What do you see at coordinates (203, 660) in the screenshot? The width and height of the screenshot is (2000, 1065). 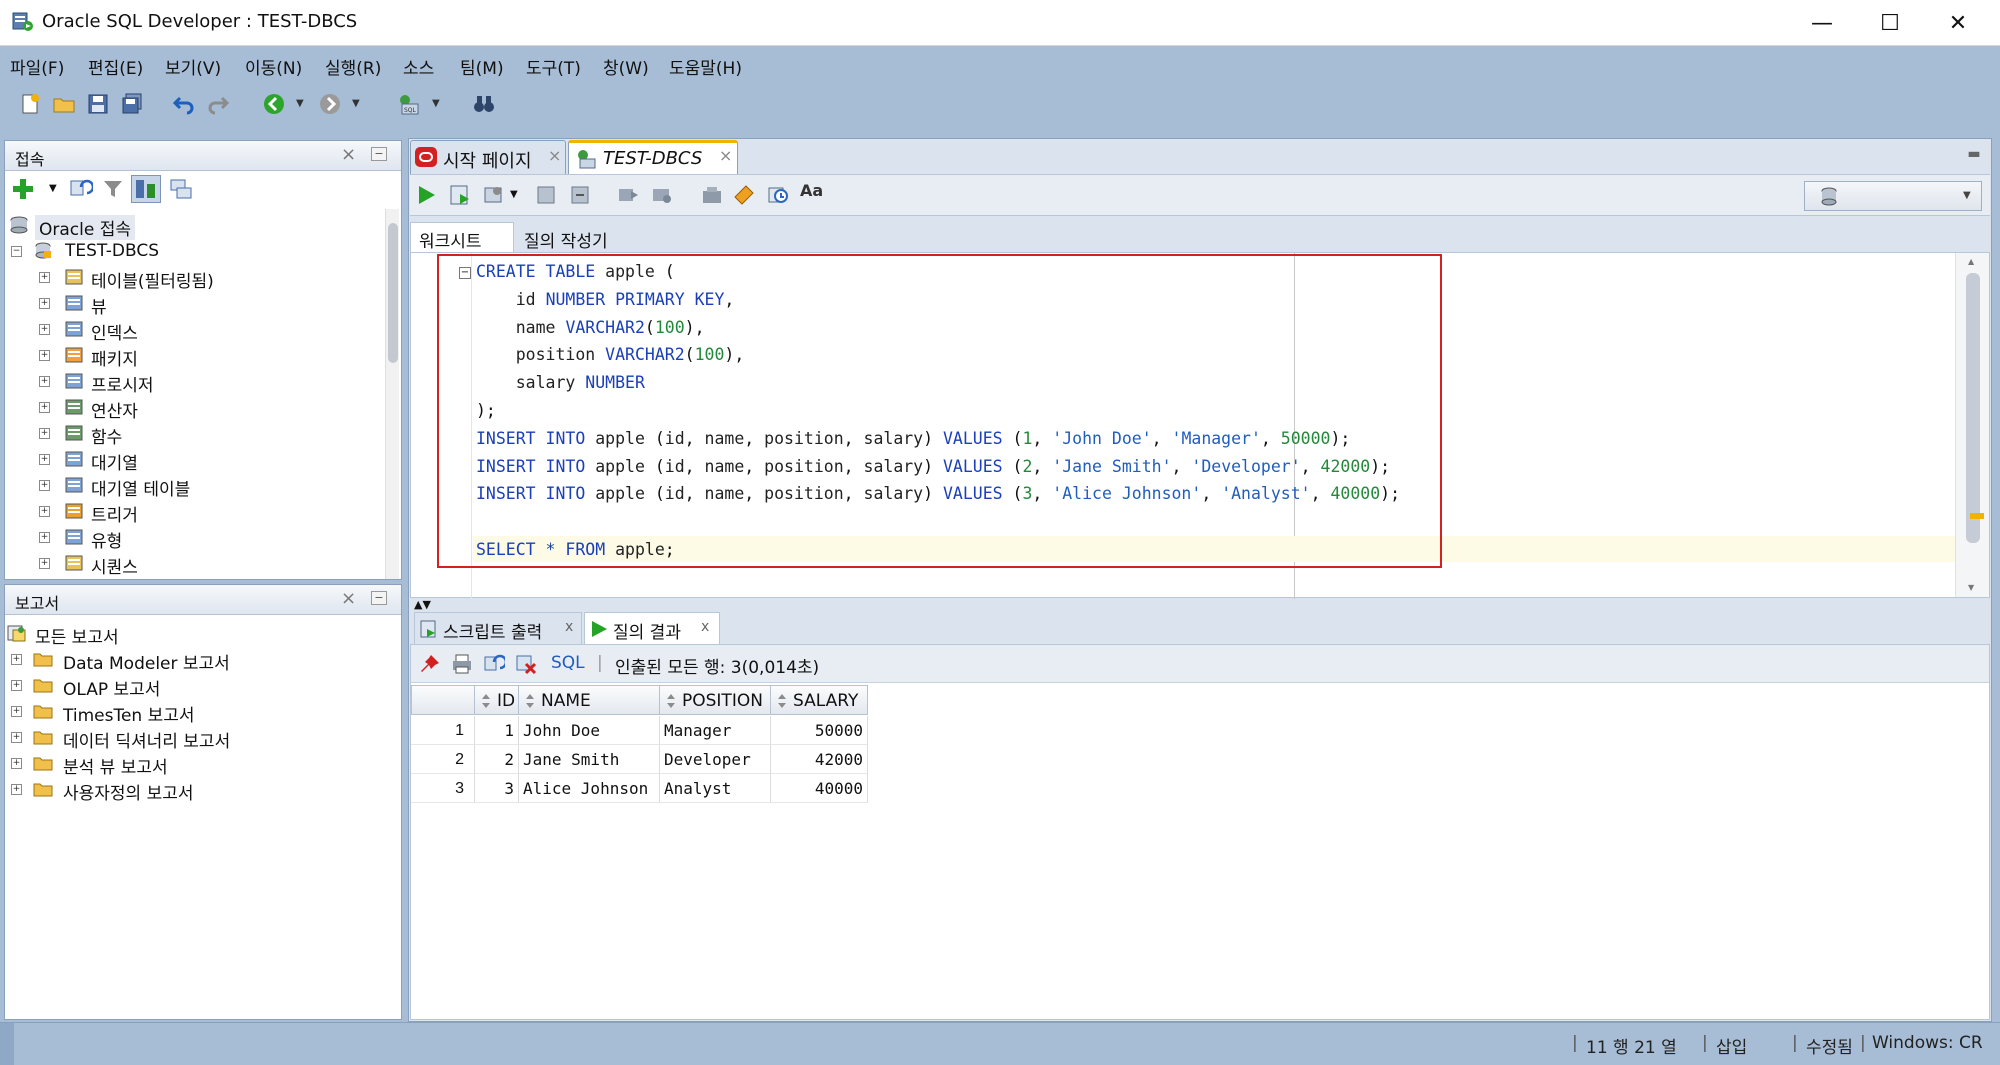 I see `tree-node-report-folder: + Data Modeler 보고서` at bounding box center [203, 660].